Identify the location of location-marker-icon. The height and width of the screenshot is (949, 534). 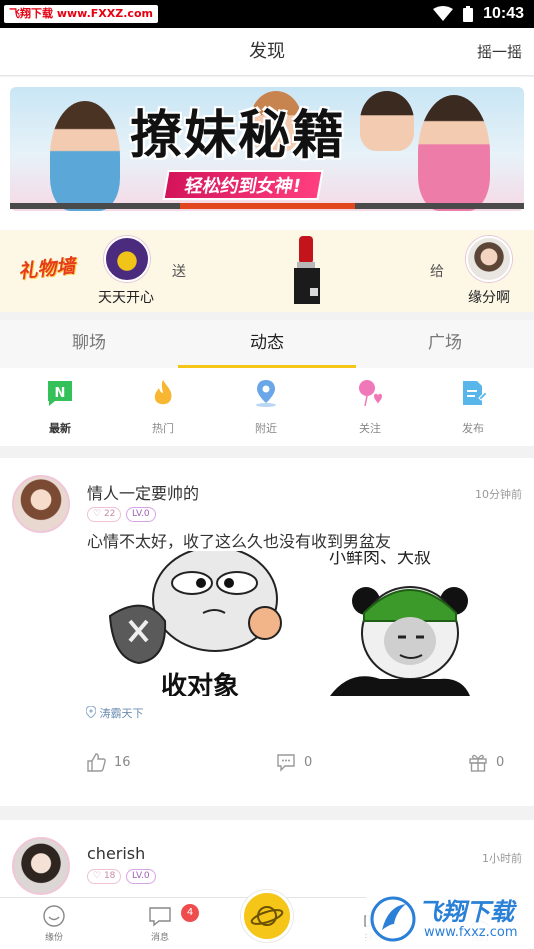
(91, 712).